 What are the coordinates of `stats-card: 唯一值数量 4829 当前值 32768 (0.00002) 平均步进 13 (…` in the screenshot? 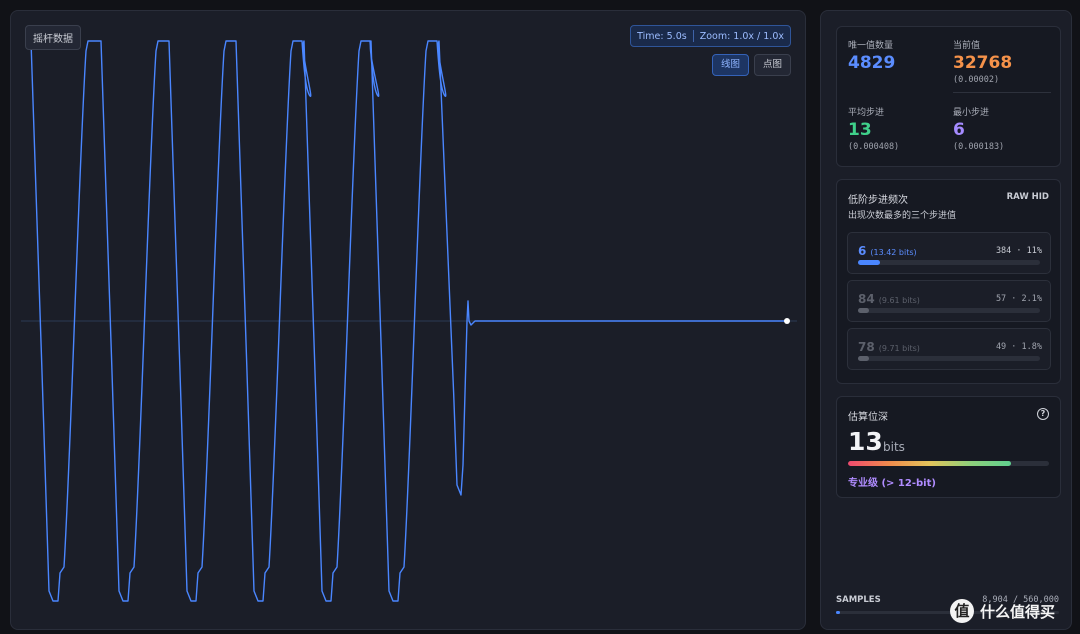 It's located at (948, 96).